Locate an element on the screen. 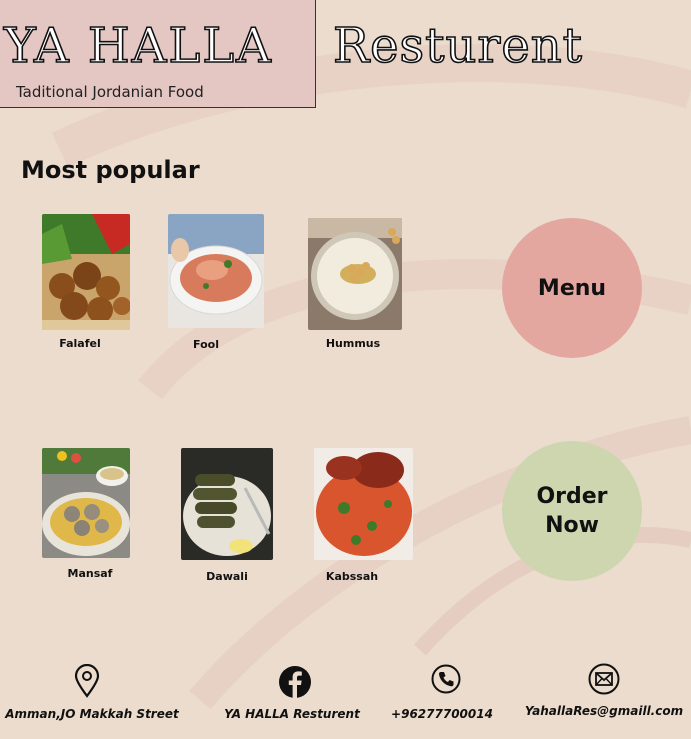  dish-card-fool: Fool is located at coordinates (216, 282).